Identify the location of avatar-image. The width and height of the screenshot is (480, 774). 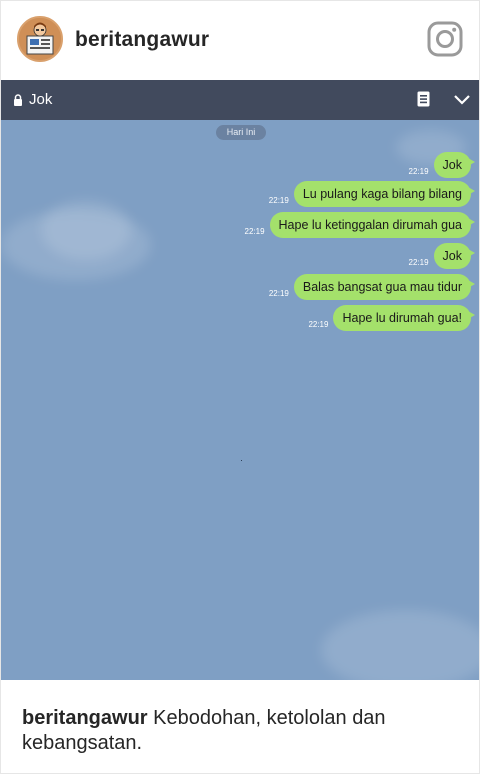
(40, 39).